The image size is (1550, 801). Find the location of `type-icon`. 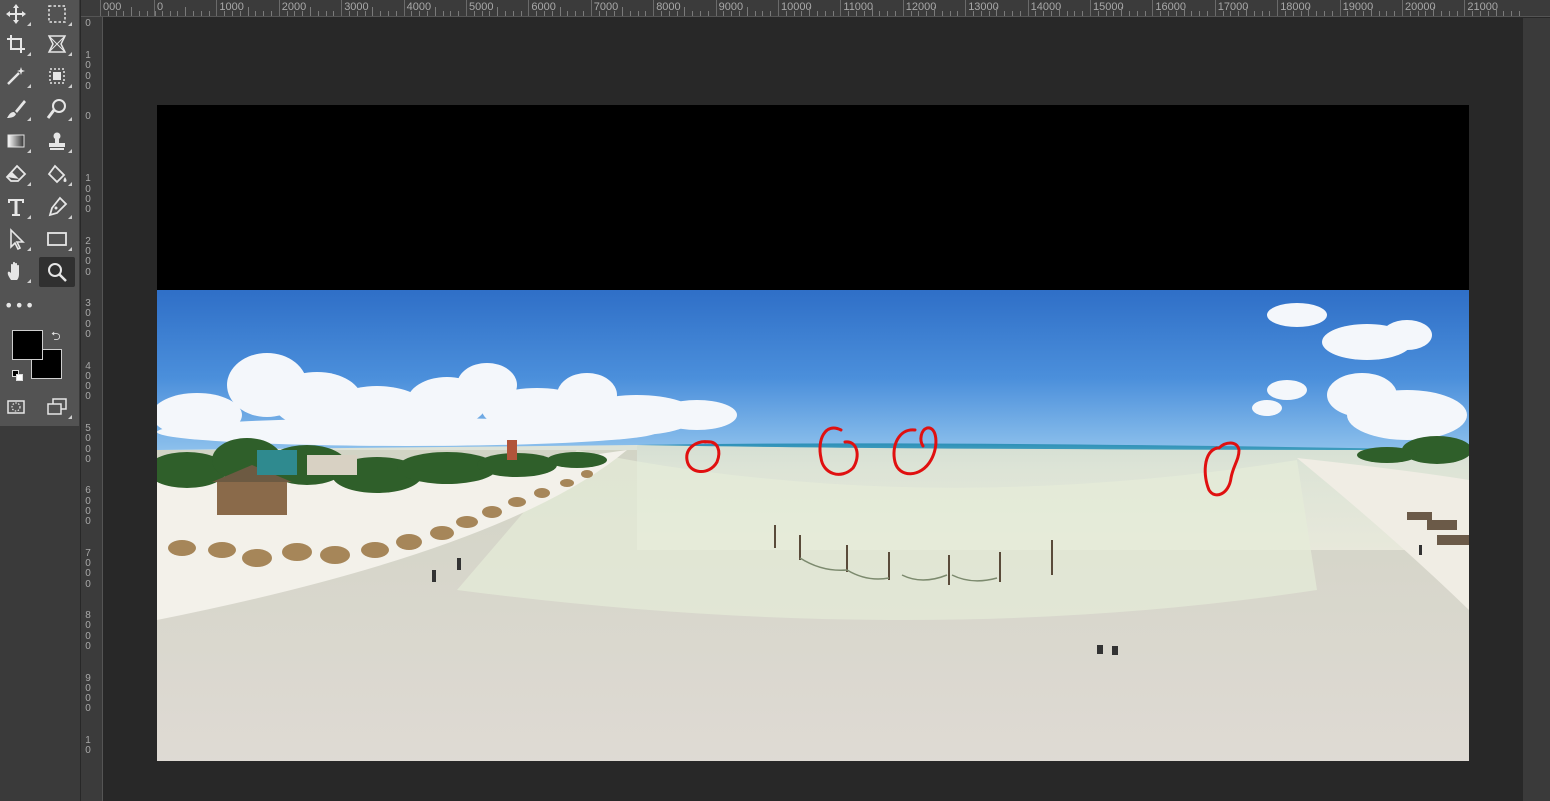

type-icon is located at coordinates (16, 207).